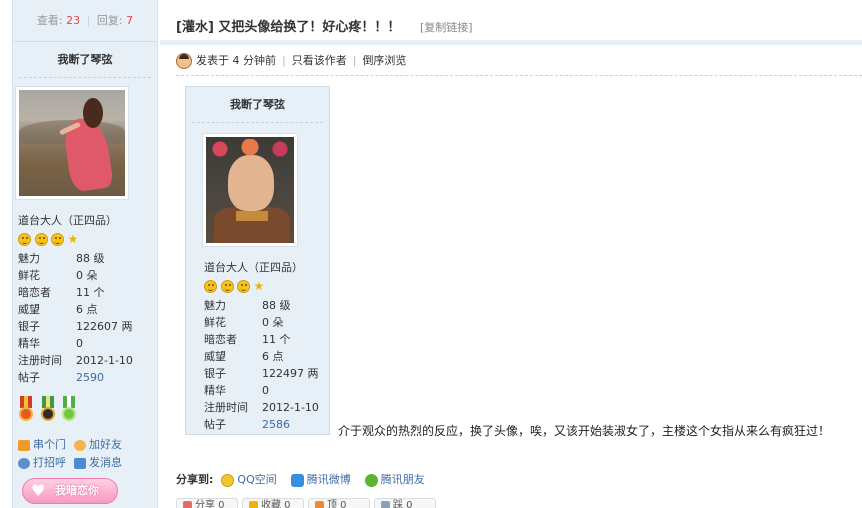  I want to click on card-row: 帖子 2586, so click(264, 424).